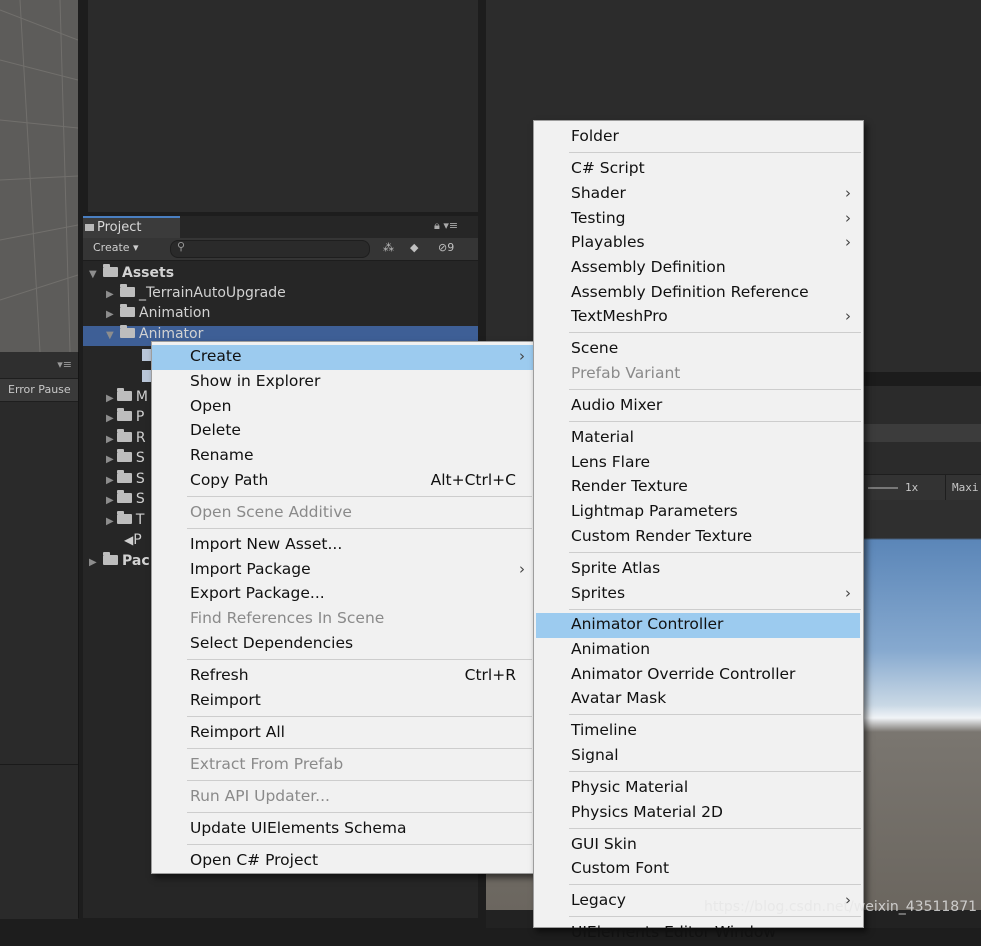 The height and width of the screenshot is (946, 981). Describe the element at coordinates (647, 624) in the screenshot. I see `menu-item-label: Animator Controller` at that location.